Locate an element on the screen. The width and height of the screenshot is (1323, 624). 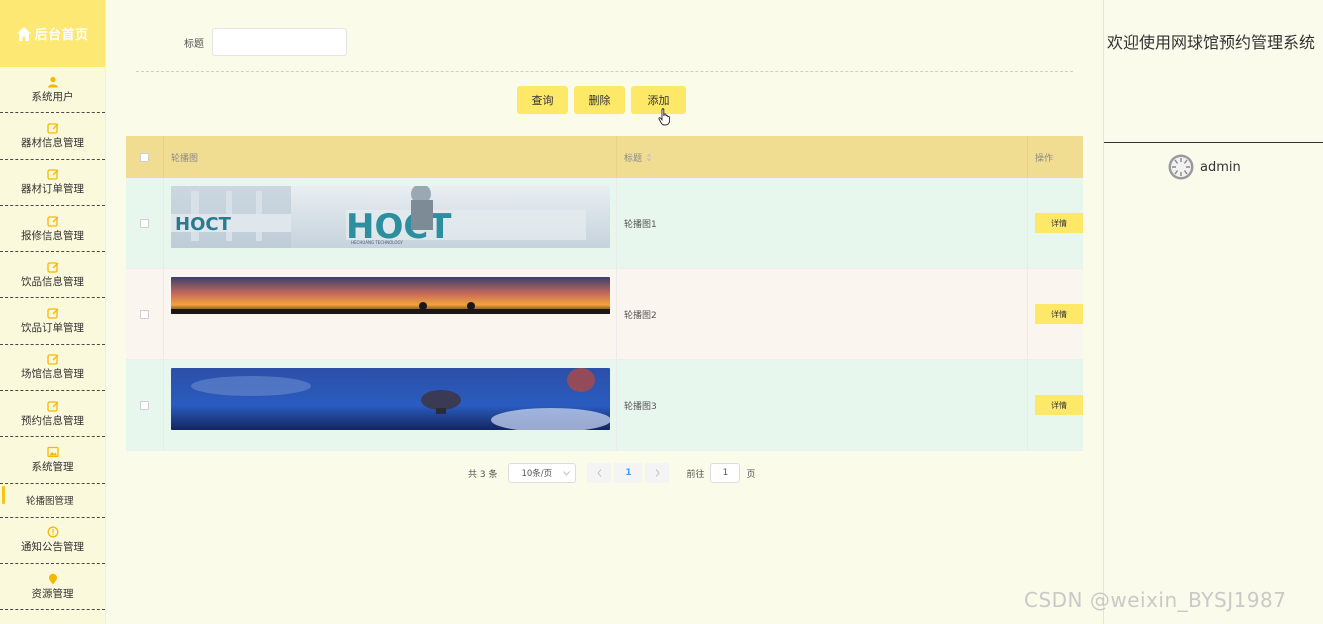
page-number-current: 1 is located at coordinates (628, 473).